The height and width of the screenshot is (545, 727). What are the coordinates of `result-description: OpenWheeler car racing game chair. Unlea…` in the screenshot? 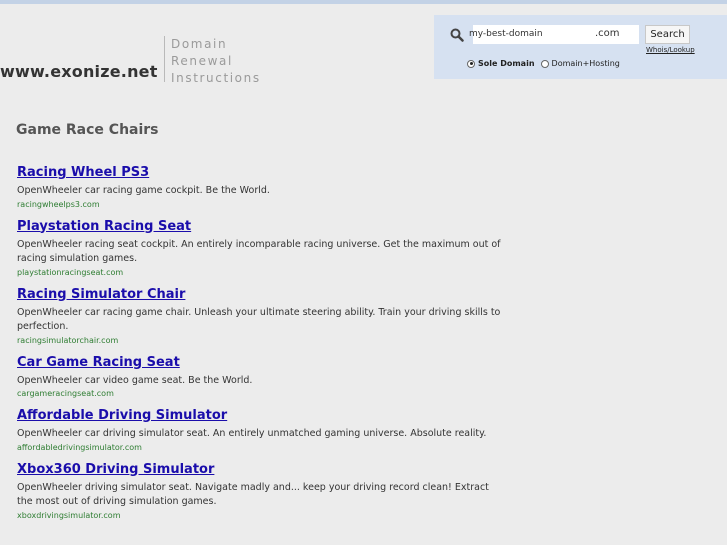 It's located at (259, 319).